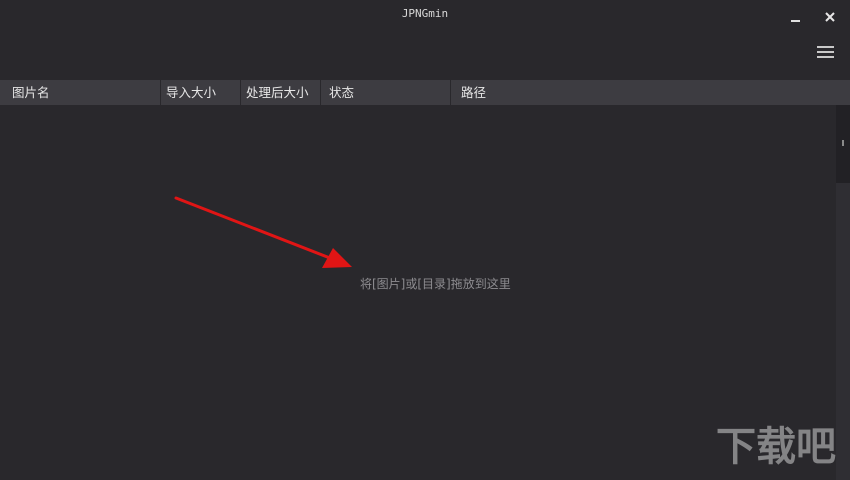 This screenshot has width=850, height=480. I want to click on column-header-status: 状态, so click(386, 92).